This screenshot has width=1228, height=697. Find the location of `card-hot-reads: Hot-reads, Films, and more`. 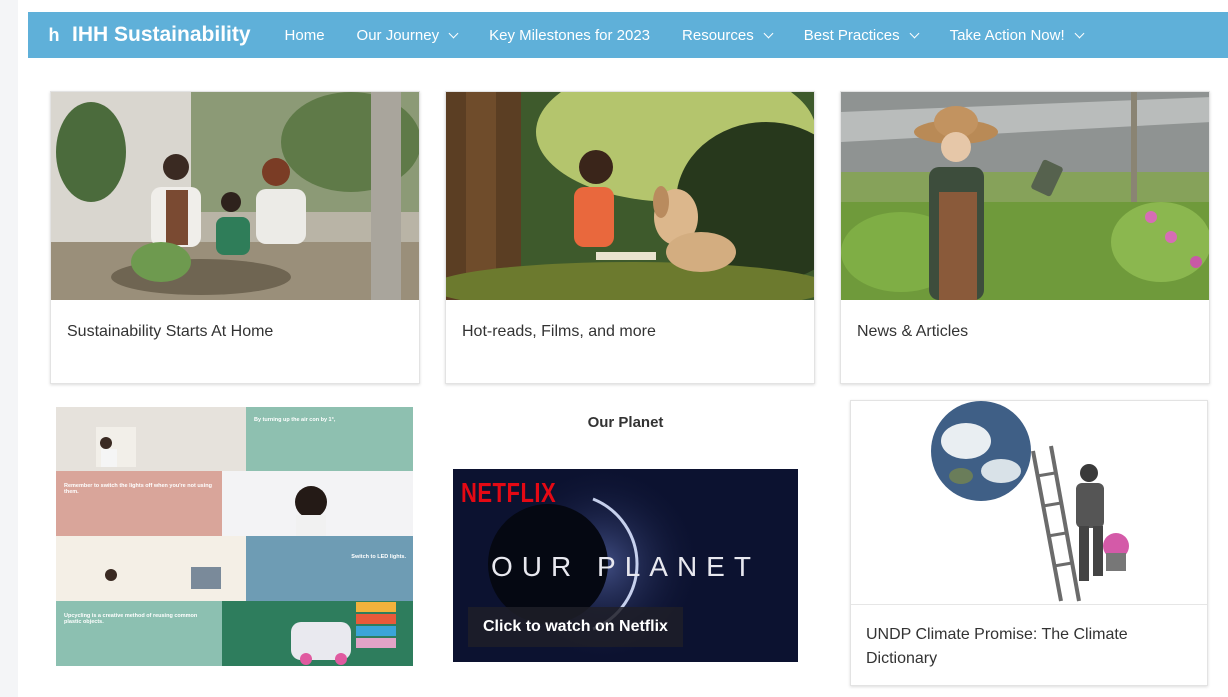

card-hot-reads: Hot-reads, Films, and more is located at coordinates (630, 237).